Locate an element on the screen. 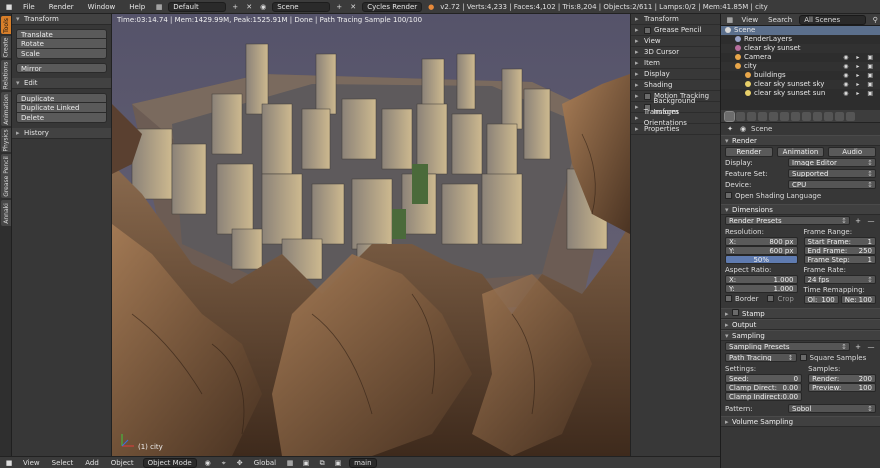 This screenshot has height=468, width=880. npanel-3d-cursor: ▸ 3D Cursor is located at coordinates (675, 52).